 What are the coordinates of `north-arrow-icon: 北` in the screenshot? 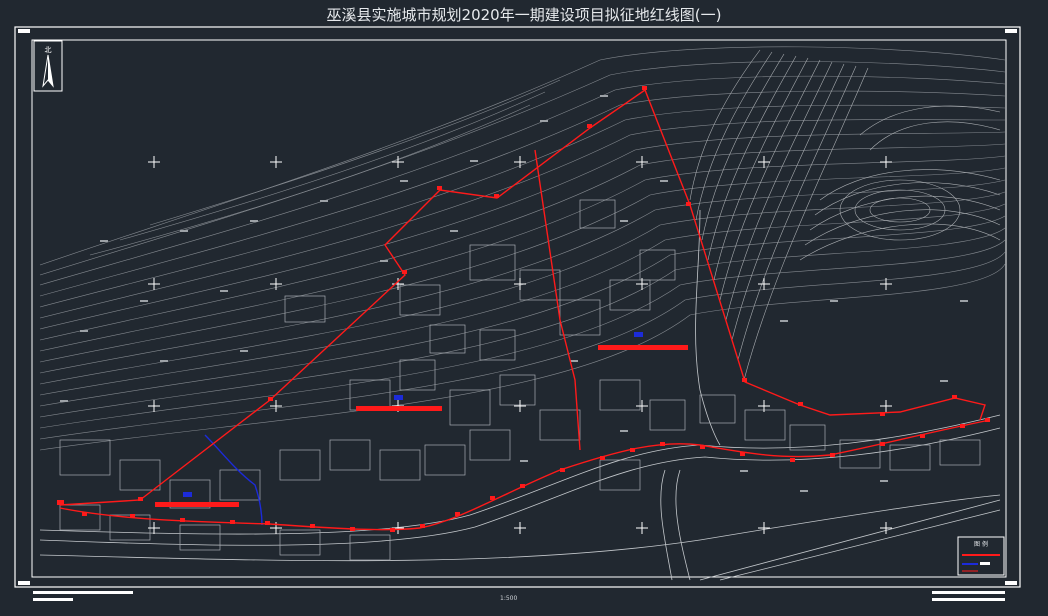 It's located at (48, 66).